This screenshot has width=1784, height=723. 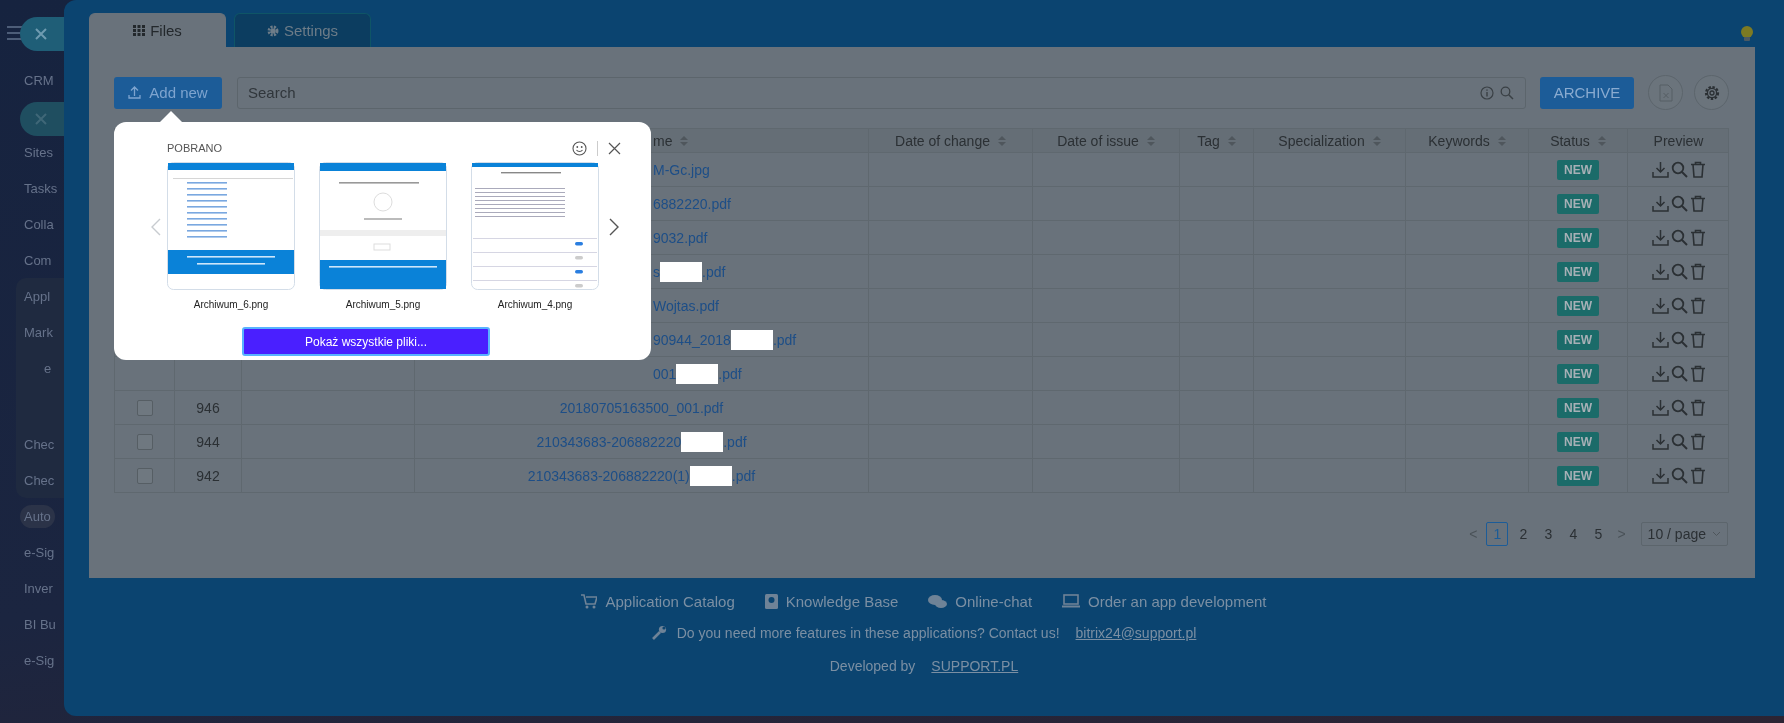 I want to click on lightbulb-icon, so click(x=1747, y=34).